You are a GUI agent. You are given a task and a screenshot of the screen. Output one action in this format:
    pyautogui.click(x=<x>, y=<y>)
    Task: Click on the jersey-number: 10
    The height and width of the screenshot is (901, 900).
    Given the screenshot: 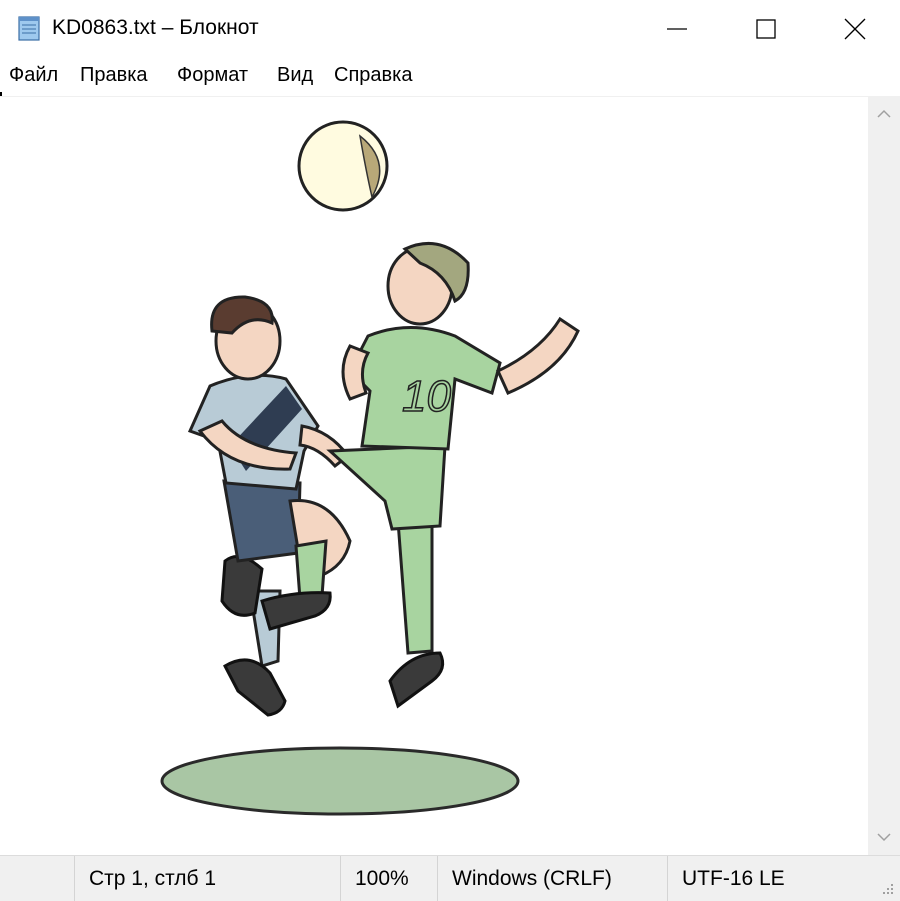 What is the action you would take?
    pyautogui.click(x=426, y=396)
    